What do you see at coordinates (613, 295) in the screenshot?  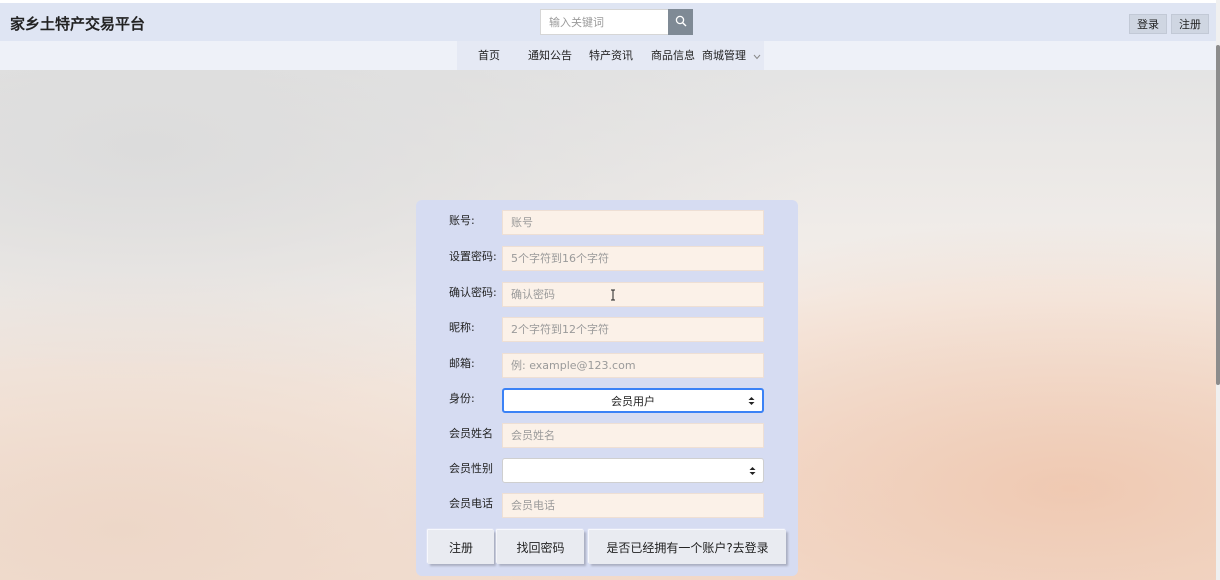 I see `text-cursor-icon` at bounding box center [613, 295].